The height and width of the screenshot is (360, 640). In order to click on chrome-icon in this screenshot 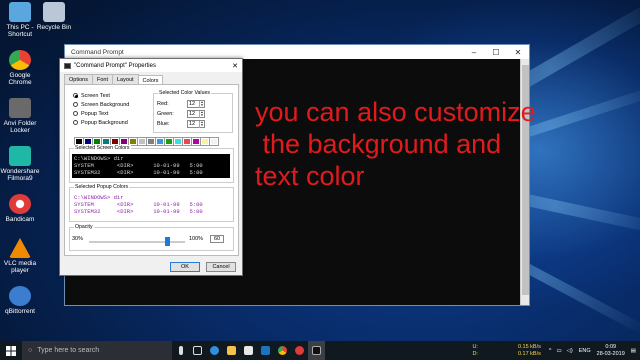, I will do `click(20, 60)`.